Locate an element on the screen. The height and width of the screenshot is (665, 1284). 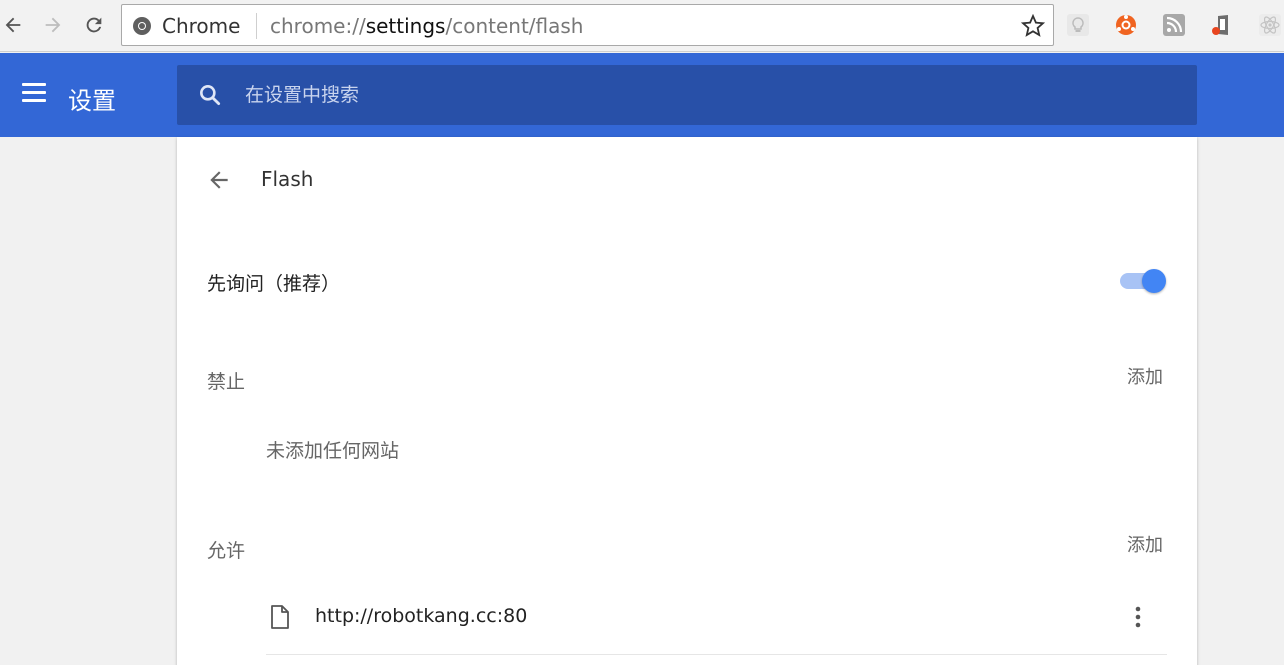
back-nav-button is located at coordinates (13, 25).